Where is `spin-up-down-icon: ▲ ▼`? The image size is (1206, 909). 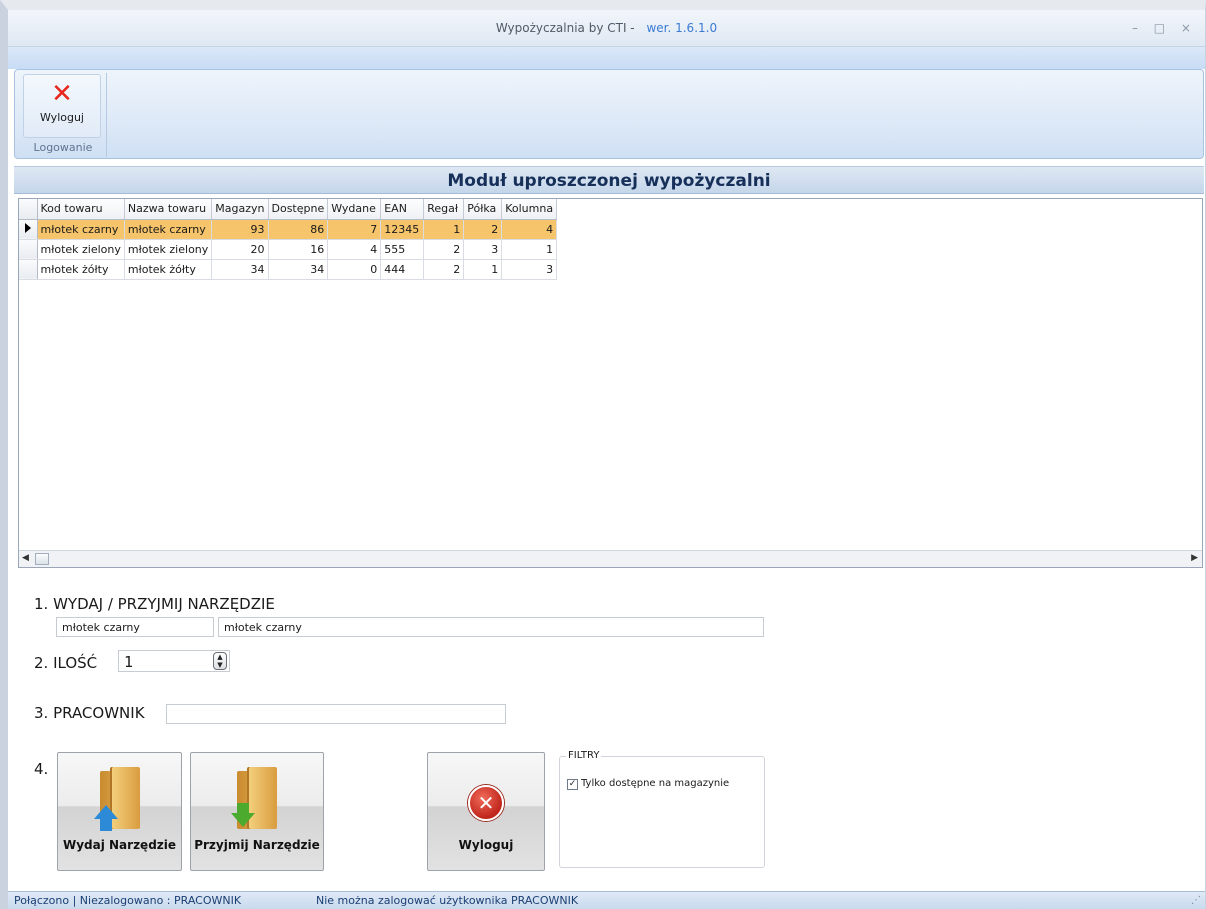 spin-up-down-icon: ▲ ▼ is located at coordinates (220, 661).